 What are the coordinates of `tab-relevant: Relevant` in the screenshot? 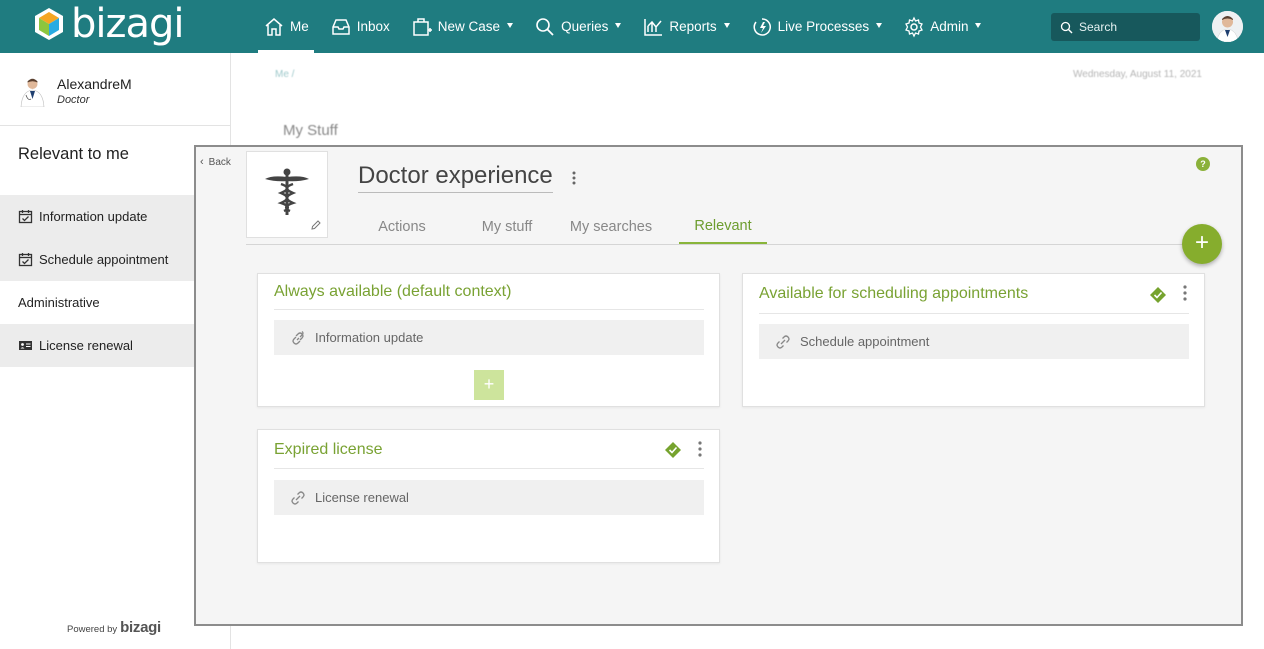 It's located at (723, 226).